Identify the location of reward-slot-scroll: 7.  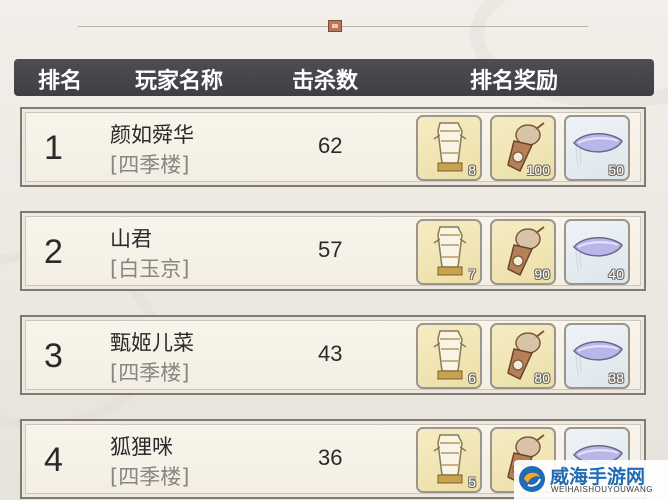
(449, 252).